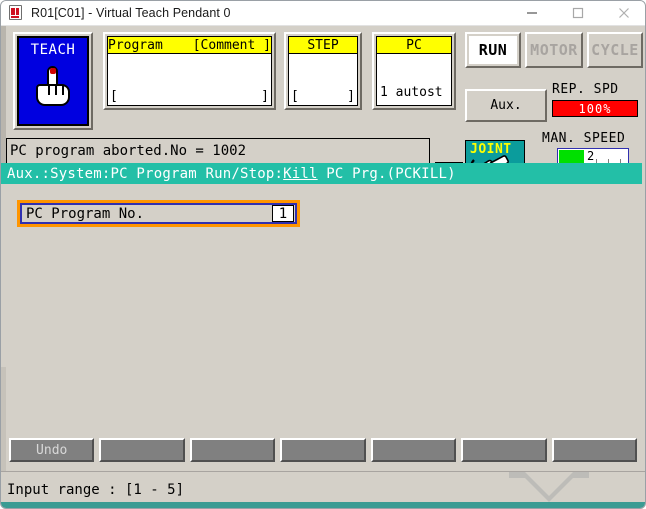 The width and height of the screenshot is (646, 509). I want to click on bottom-strip, so click(323, 505).